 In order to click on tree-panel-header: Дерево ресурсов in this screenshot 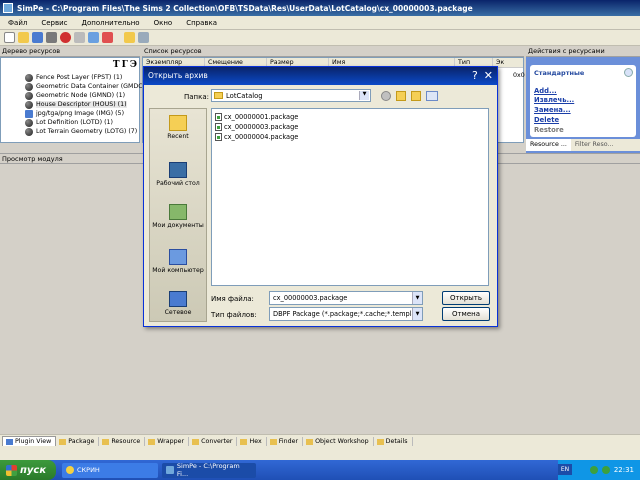, I will do `click(70, 51)`.